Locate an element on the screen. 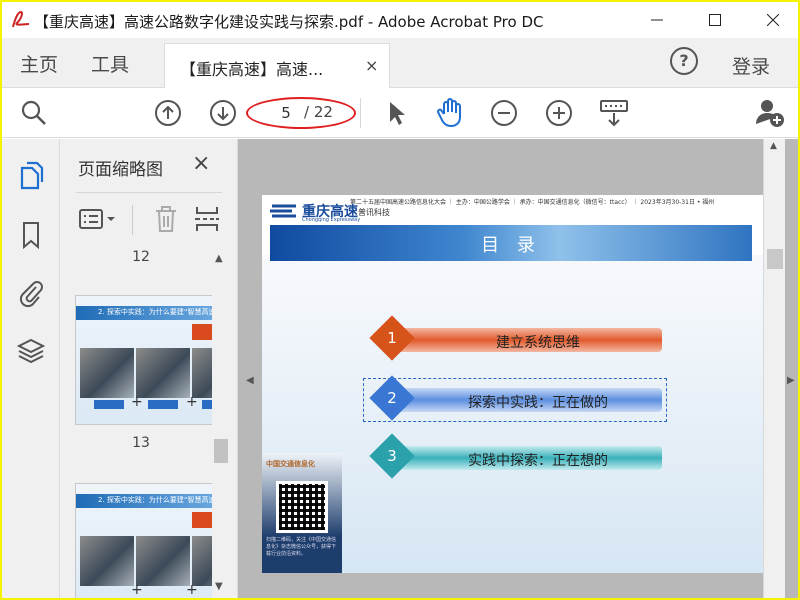  collapse-right-icon: ▶ is located at coordinates (791, 380).